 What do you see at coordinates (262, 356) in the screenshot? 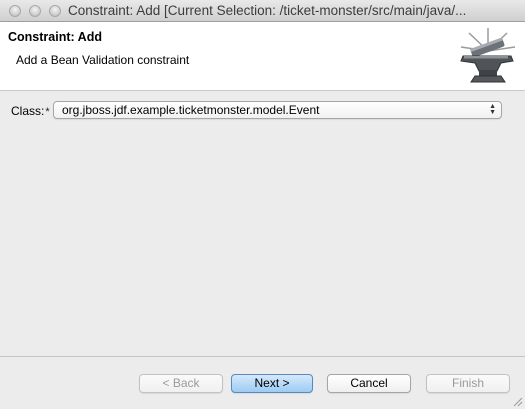
I see `button-bar-separator` at bounding box center [262, 356].